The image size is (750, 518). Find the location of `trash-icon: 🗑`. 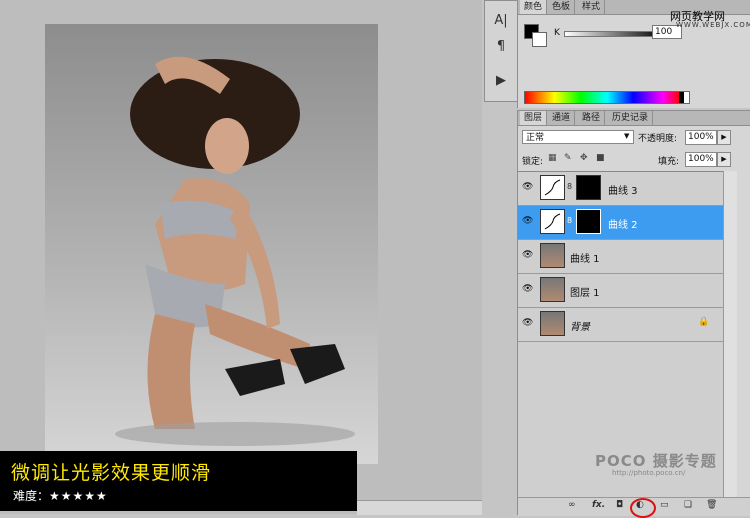

trash-icon: 🗑 is located at coordinates (711, 505).